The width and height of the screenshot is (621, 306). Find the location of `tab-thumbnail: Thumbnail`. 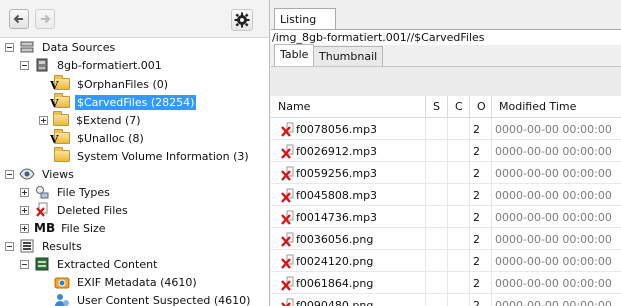

tab-thumbnail: Thumbnail is located at coordinates (348, 56).